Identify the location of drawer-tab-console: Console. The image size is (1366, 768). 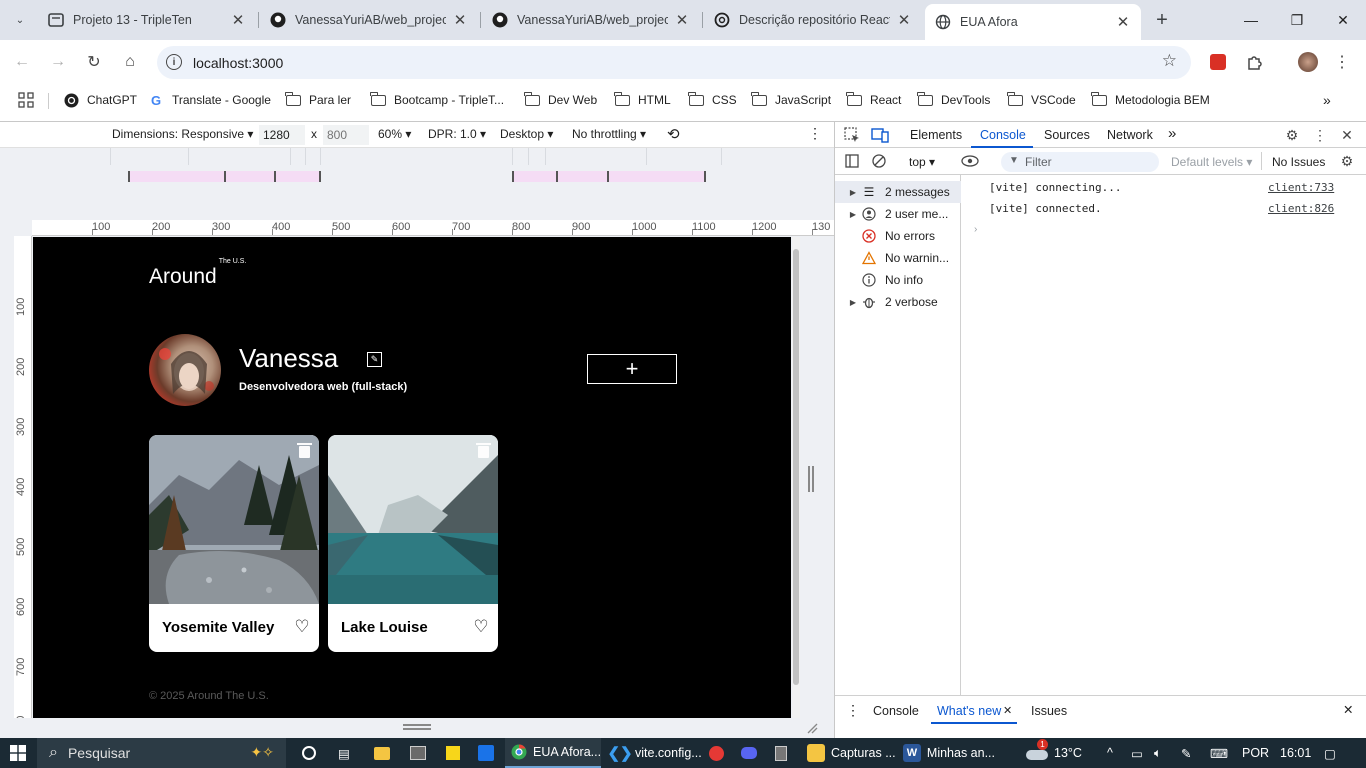
(896, 711).